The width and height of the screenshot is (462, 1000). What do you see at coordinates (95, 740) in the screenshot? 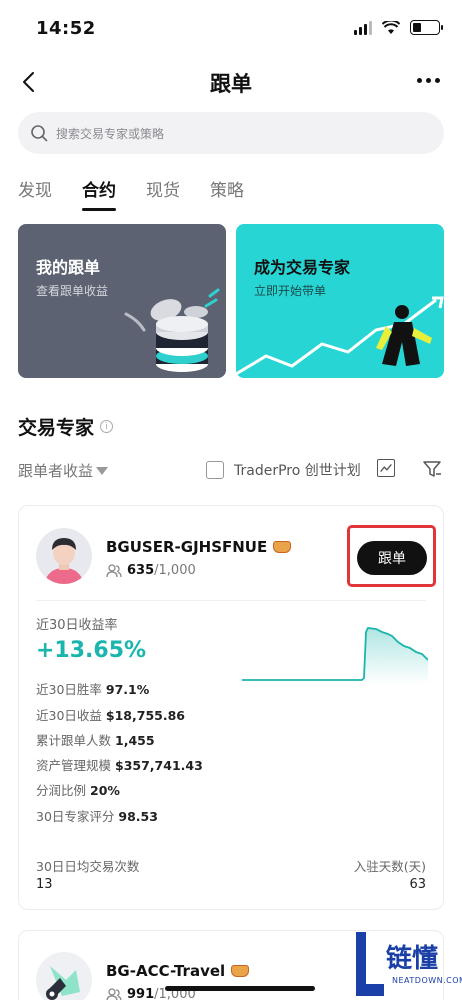
I see `stat-total-followers: 累计跟单人数 1,455` at bounding box center [95, 740].